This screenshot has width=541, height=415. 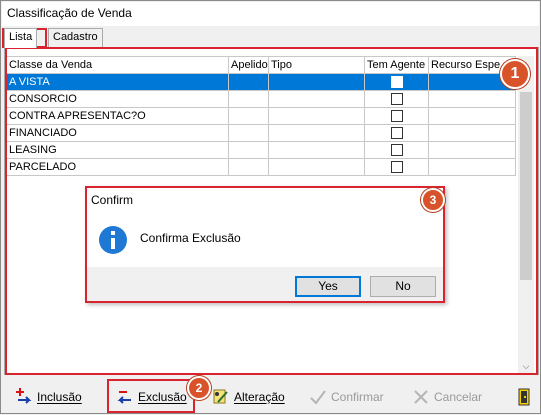 I want to click on confirmar-button: Confirmar, so click(x=346, y=397).